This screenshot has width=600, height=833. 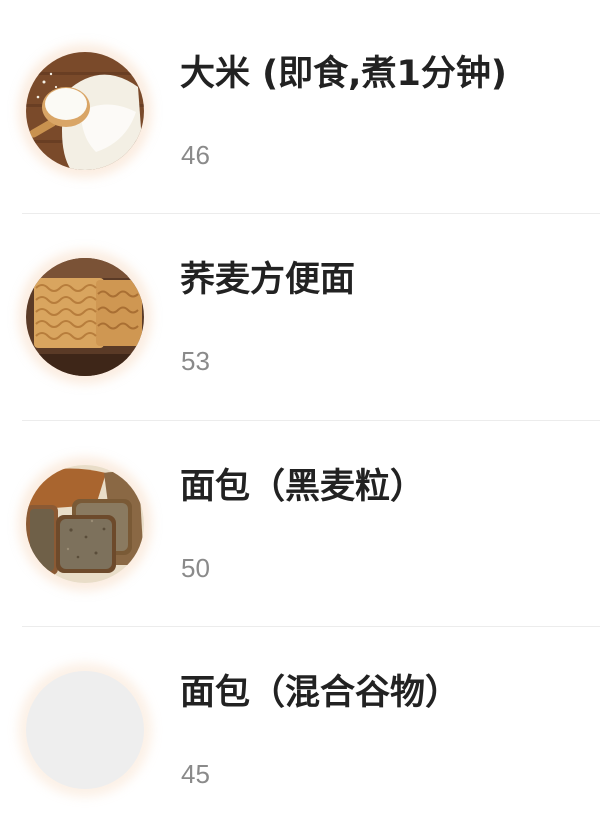 I want to click on rye-bread-photo-icon, so click(x=85, y=524).